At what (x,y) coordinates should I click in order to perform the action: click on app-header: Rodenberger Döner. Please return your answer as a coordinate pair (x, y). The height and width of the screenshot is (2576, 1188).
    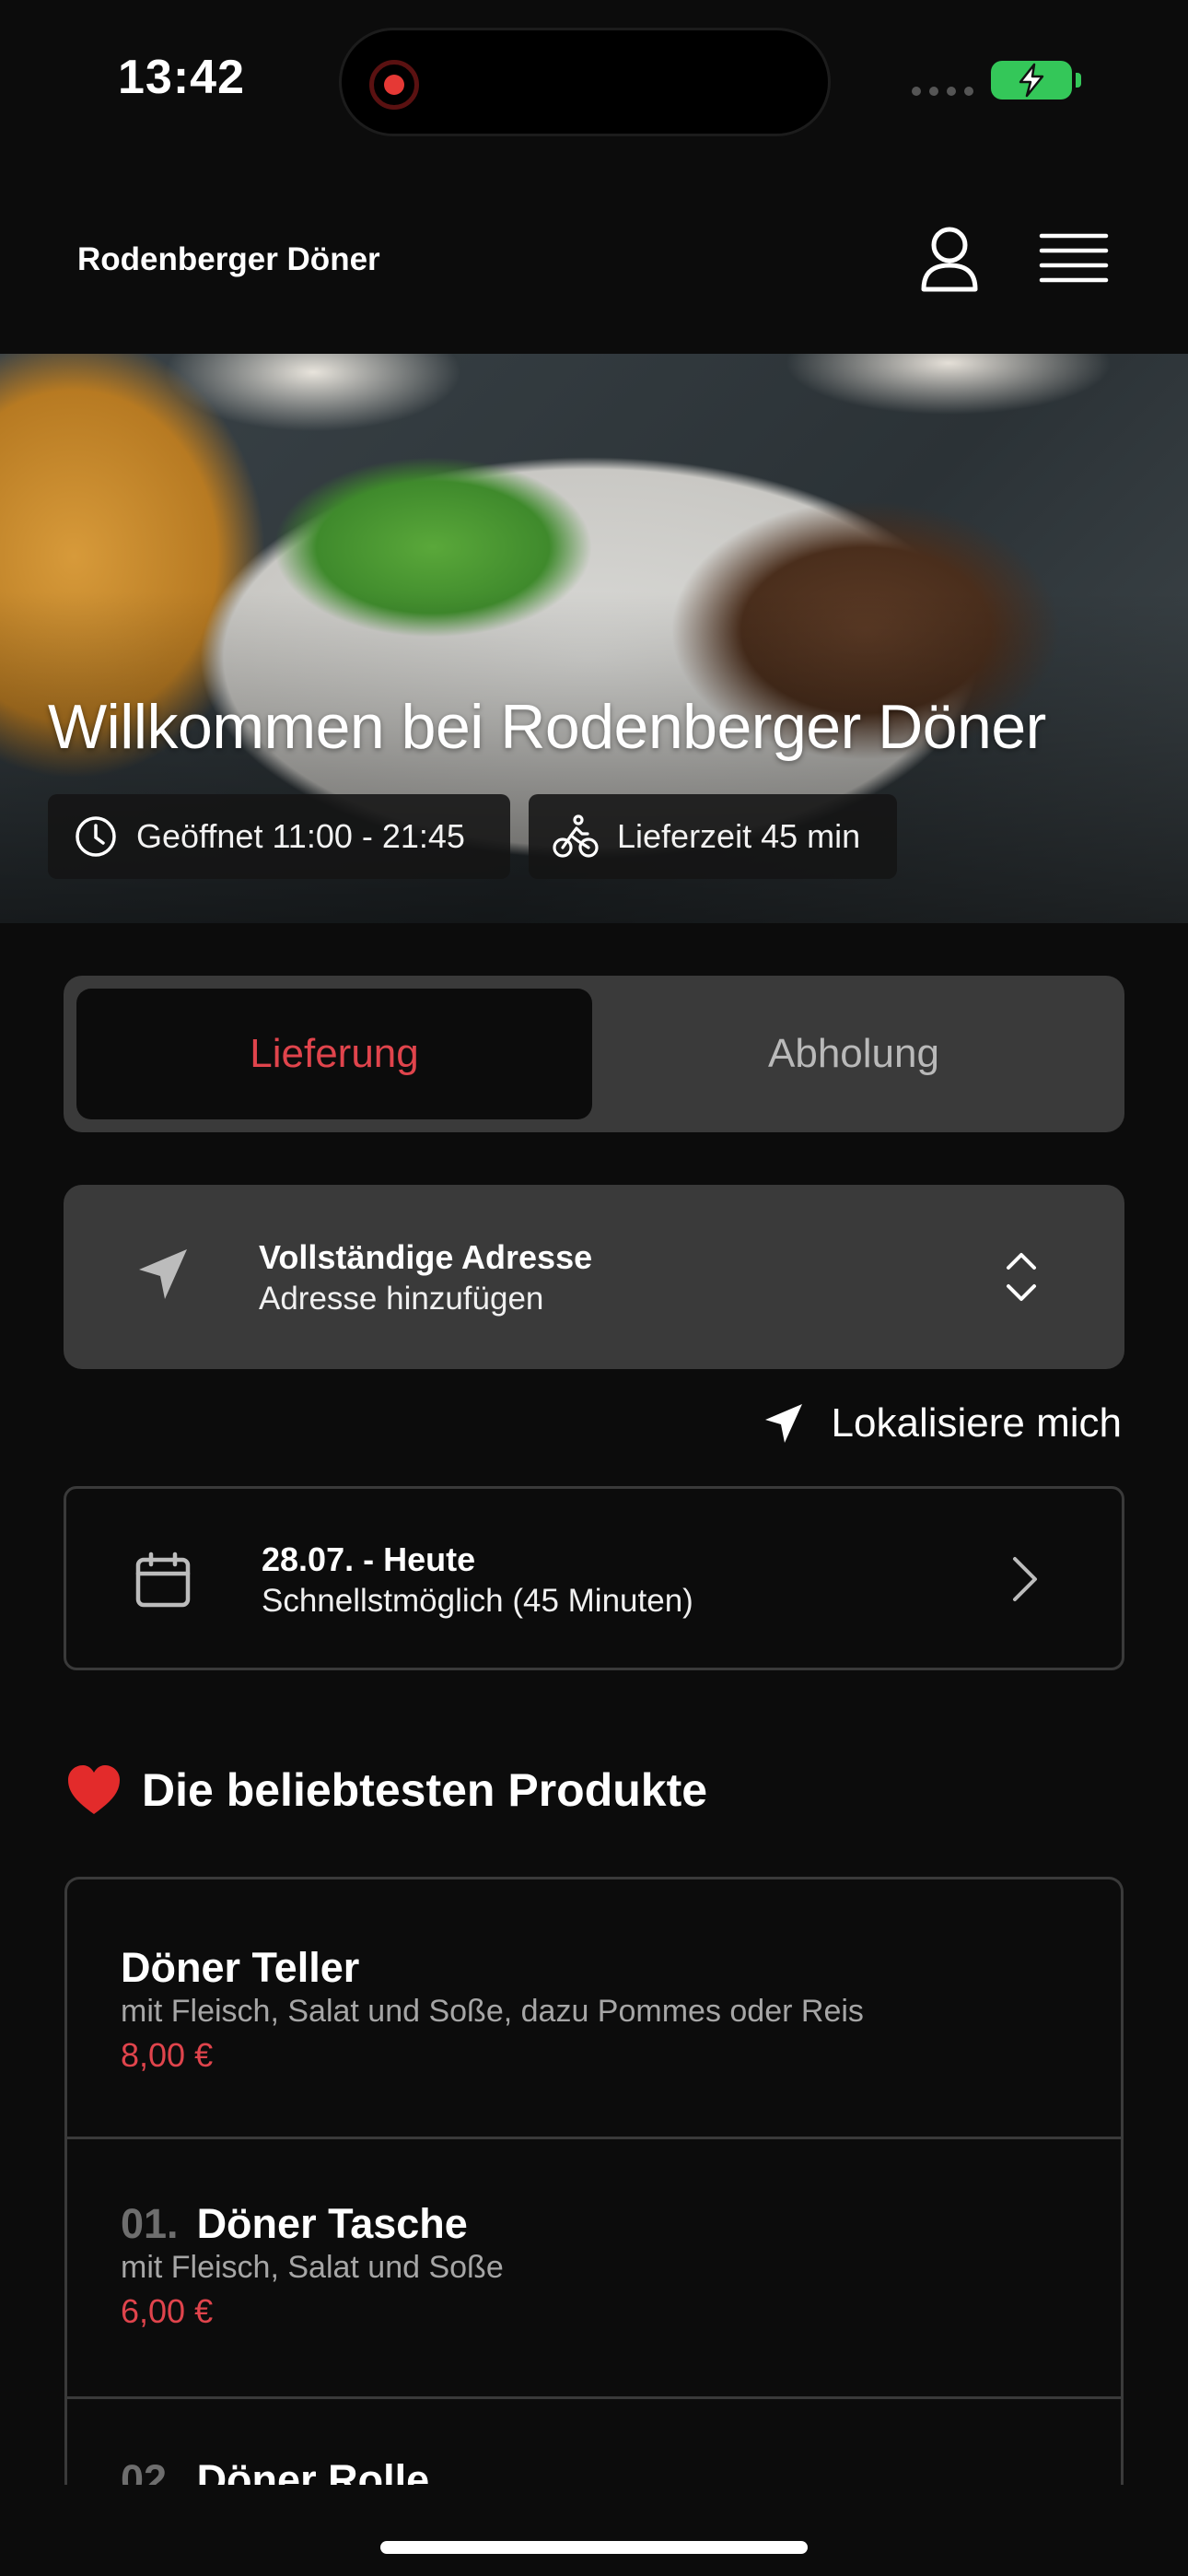
    Looking at the image, I should click on (594, 260).